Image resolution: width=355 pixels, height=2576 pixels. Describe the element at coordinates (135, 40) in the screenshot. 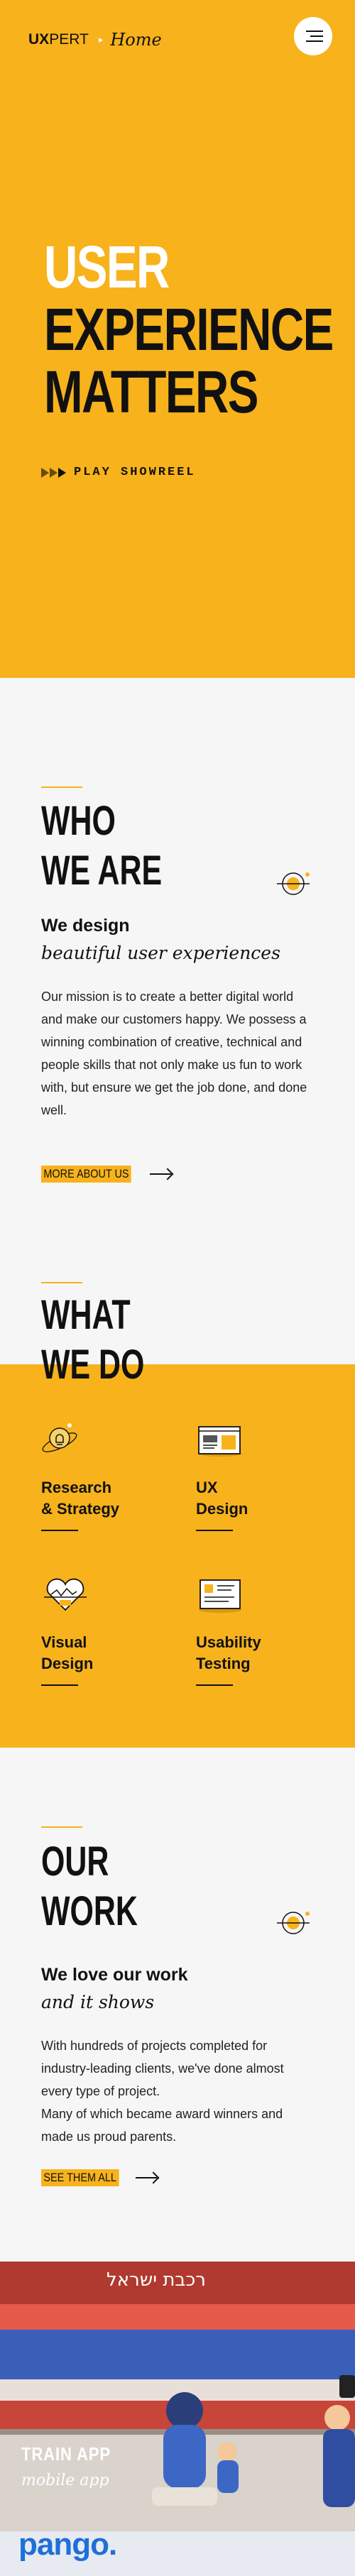

I see `breadcrumb-current: Home` at that location.